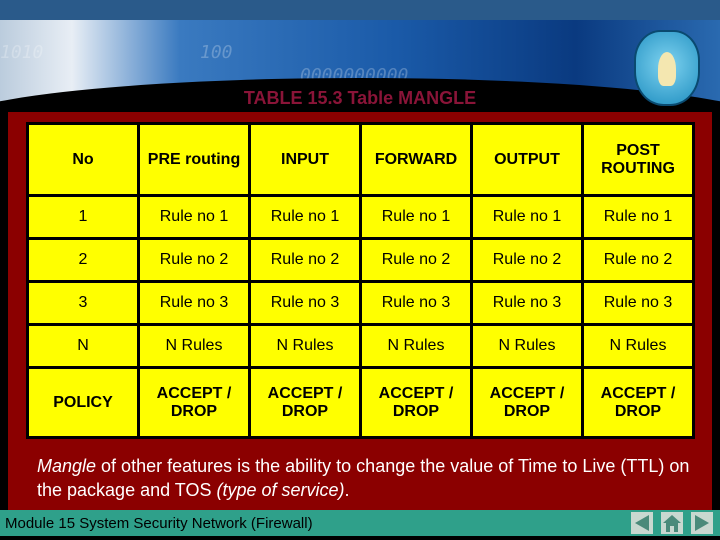 The image size is (720, 540). Describe the element at coordinates (83, 346) in the screenshot. I see `table-cell: N` at that location.